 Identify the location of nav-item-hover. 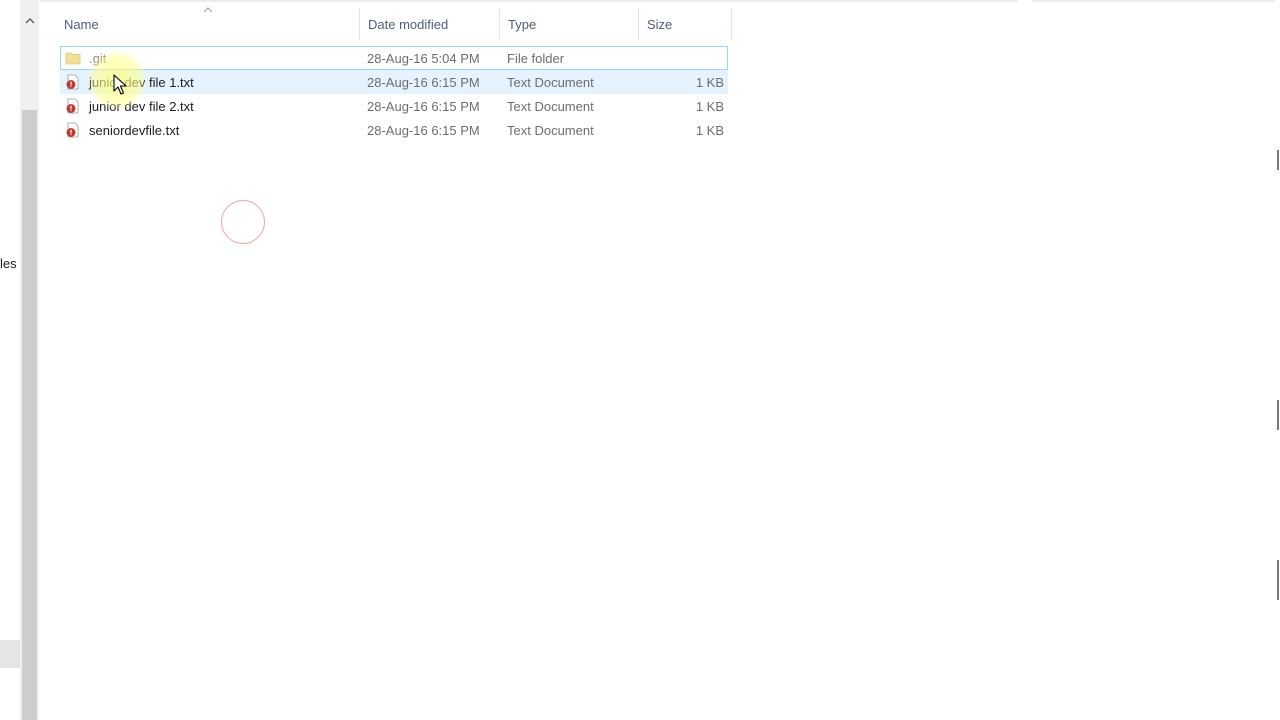
(10, 654).